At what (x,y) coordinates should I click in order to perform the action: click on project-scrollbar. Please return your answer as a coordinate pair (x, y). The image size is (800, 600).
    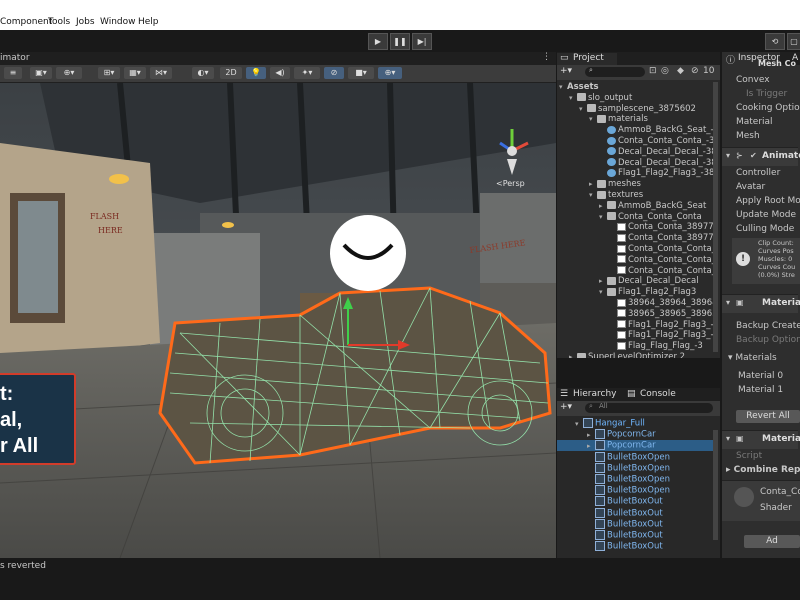
    Looking at the image, I should click on (715, 217).